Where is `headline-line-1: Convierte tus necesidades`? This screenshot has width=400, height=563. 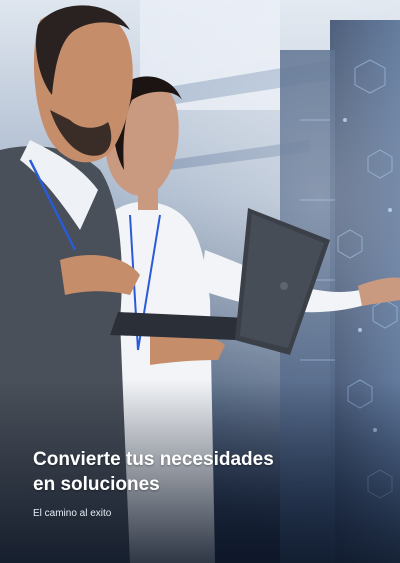
headline-line-1: Convierte tus necesidades is located at coordinates (153, 459).